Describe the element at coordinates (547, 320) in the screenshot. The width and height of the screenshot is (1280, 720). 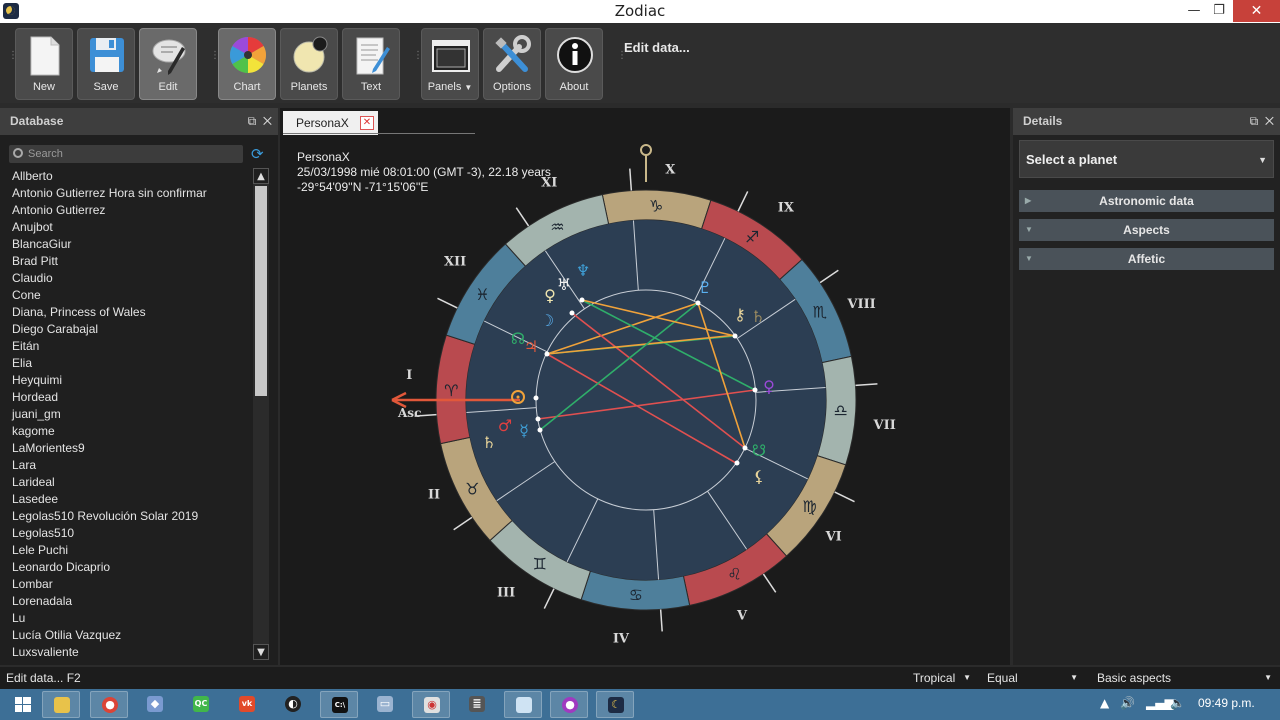
I see `moon-icon: ☽` at that location.